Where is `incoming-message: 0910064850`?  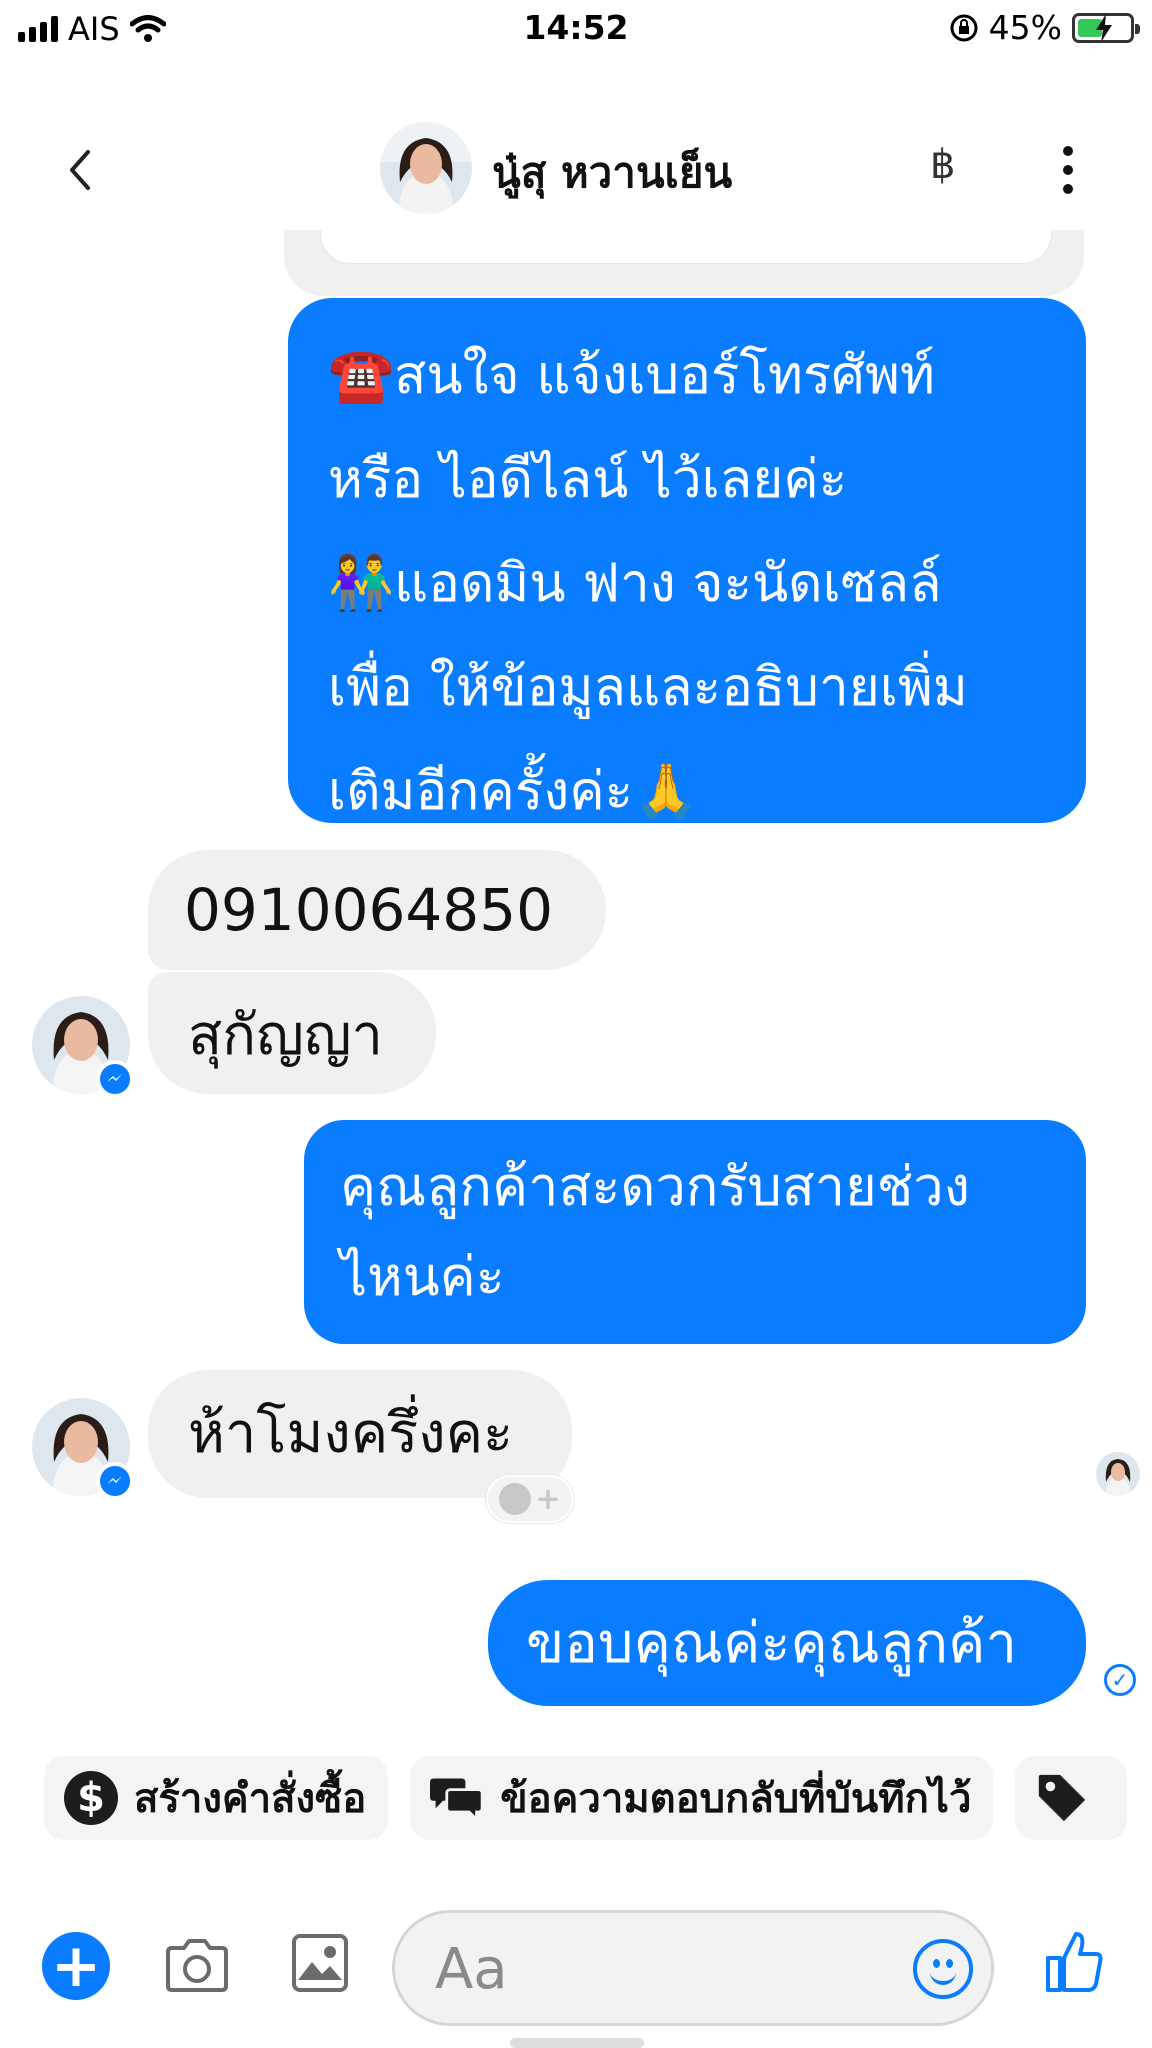 incoming-message: 0910064850 is located at coordinates (377, 910).